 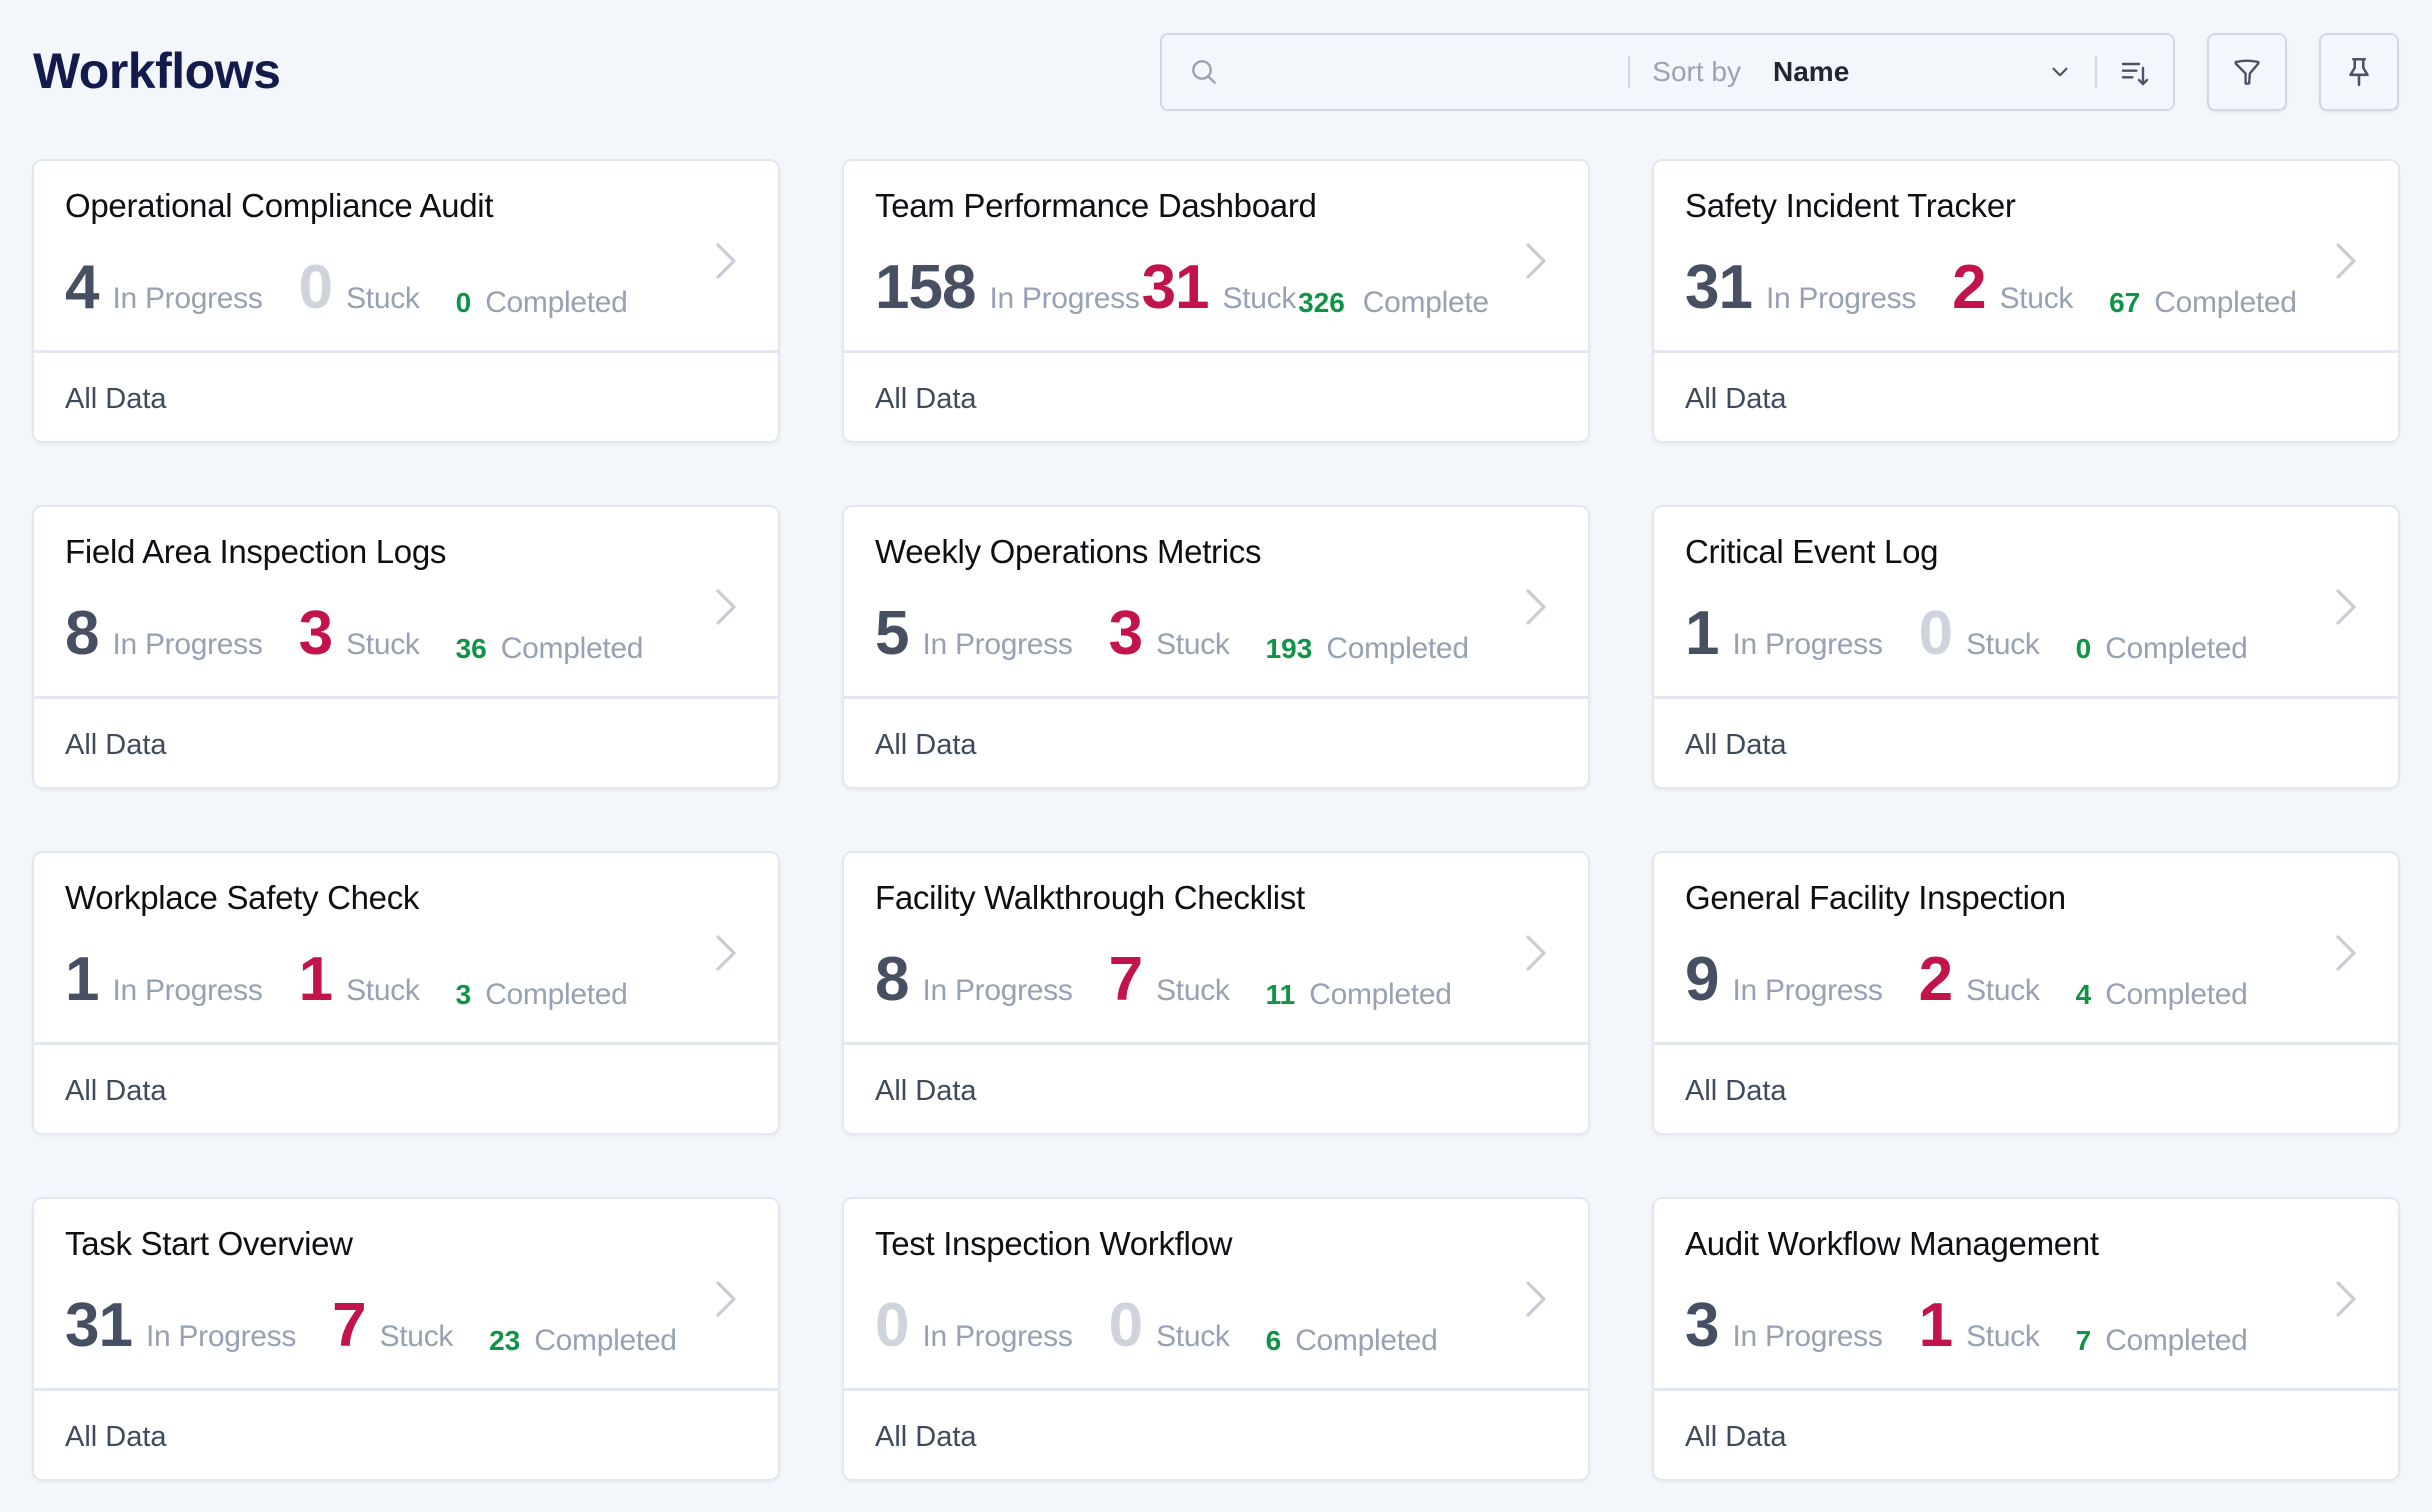 What do you see at coordinates (354, 633) in the screenshot?
I see `workflow-stats: 8 In Progress 3 Stuck 36 Completed` at bounding box center [354, 633].